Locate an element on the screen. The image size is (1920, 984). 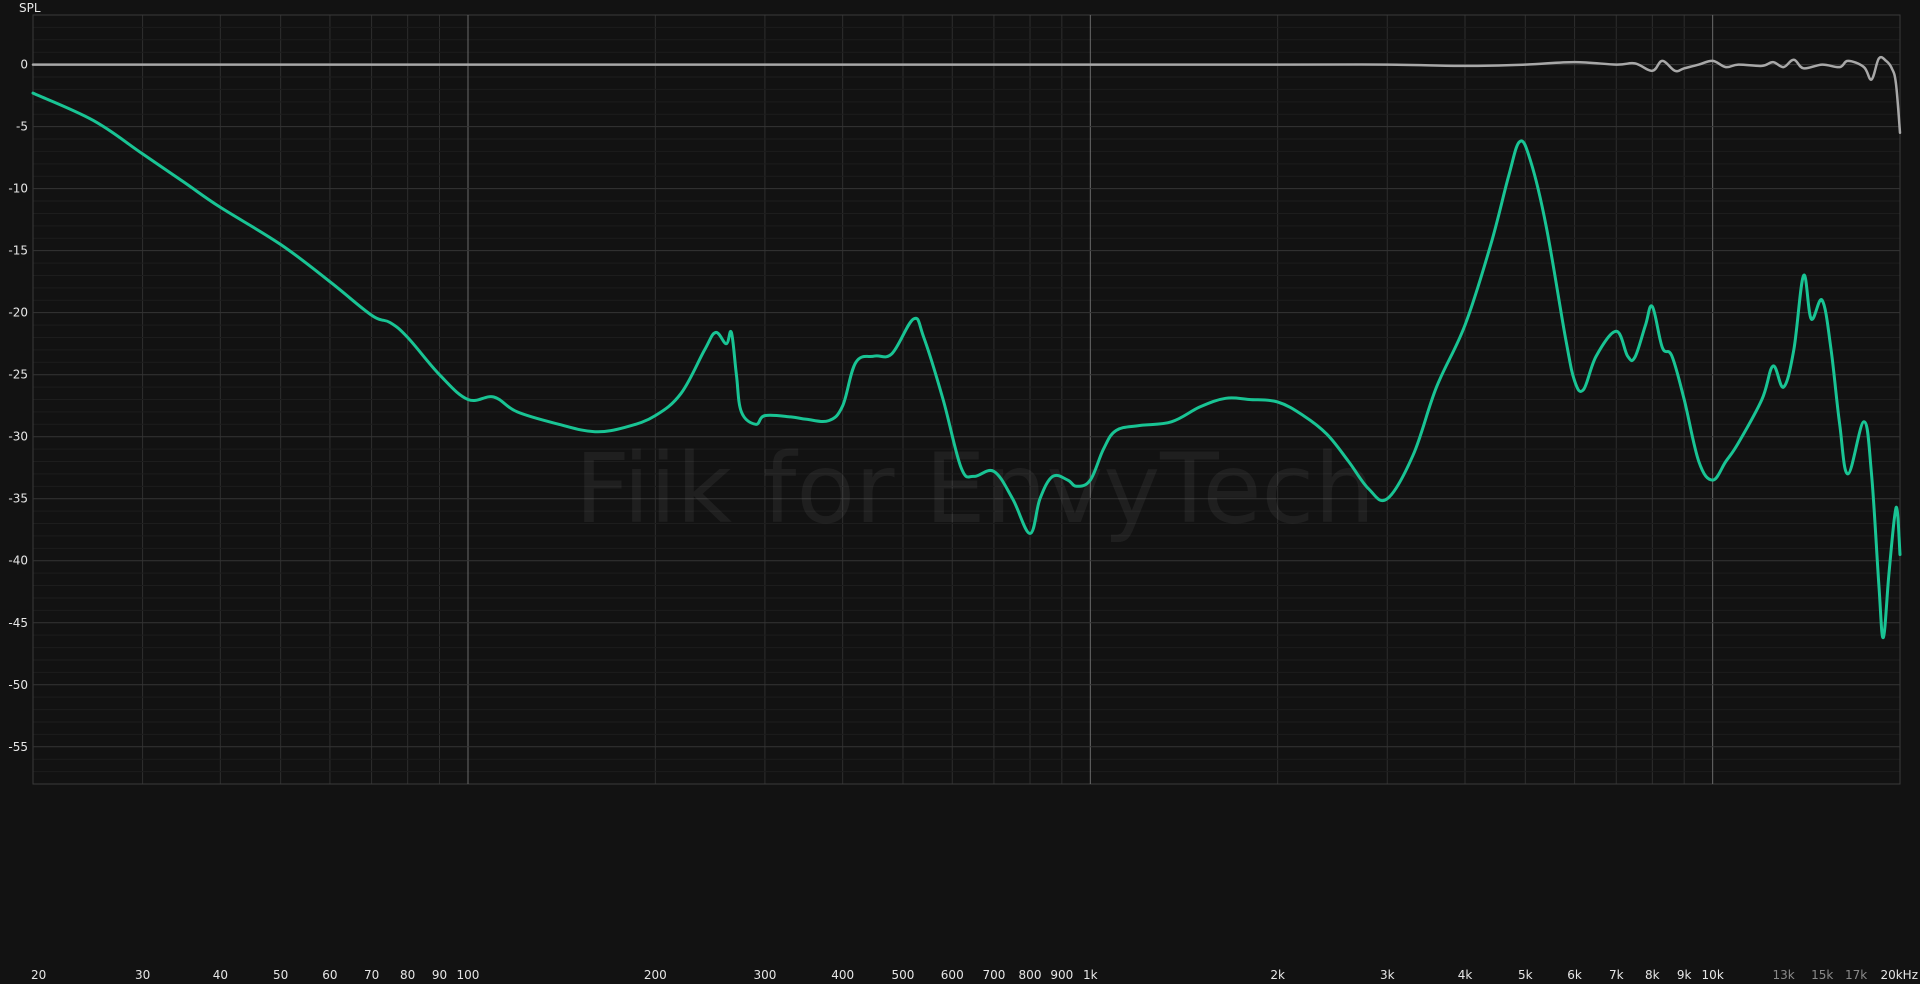
y-tick-label: -50 is located at coordinates (18, 685).